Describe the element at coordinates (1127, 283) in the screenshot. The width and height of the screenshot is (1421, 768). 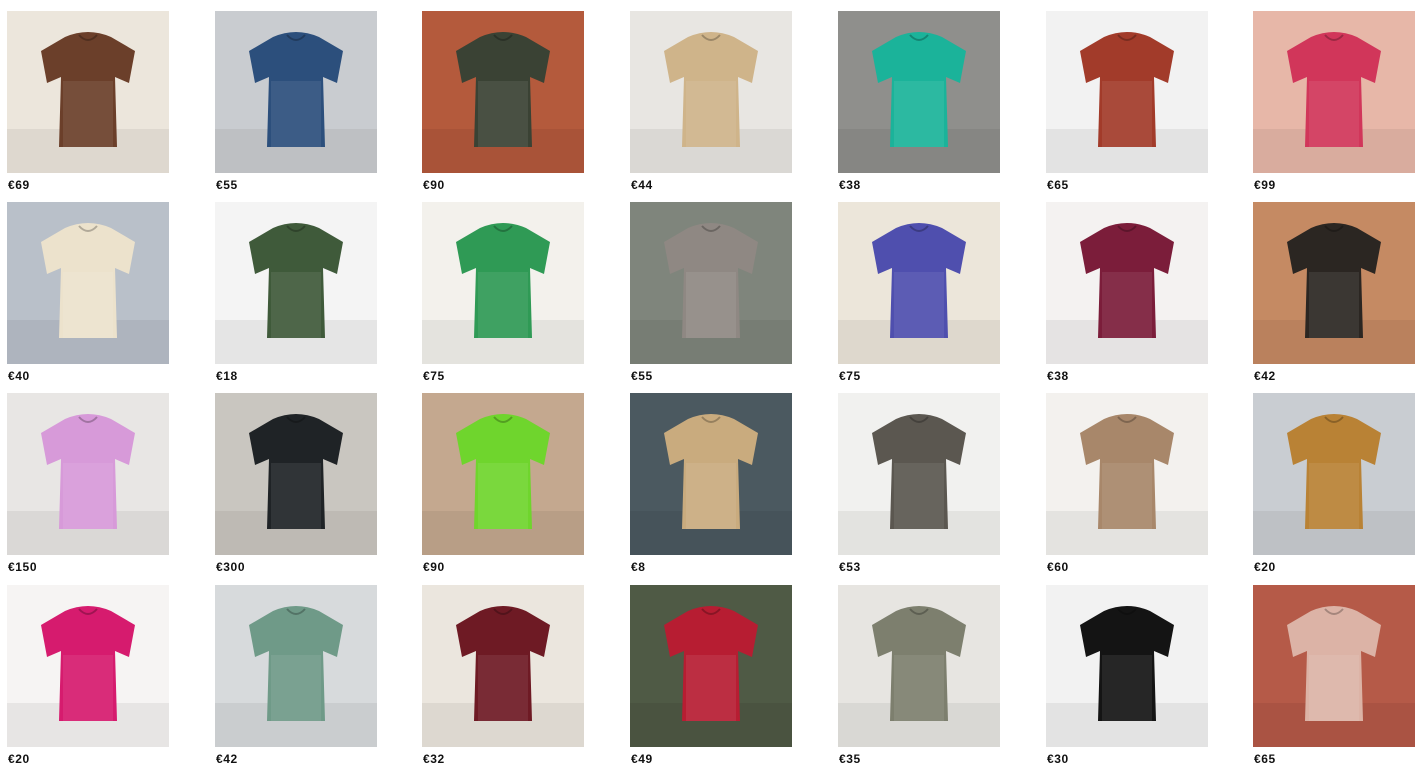
I see `product-image-burgundy-leather-gloves` at that location.